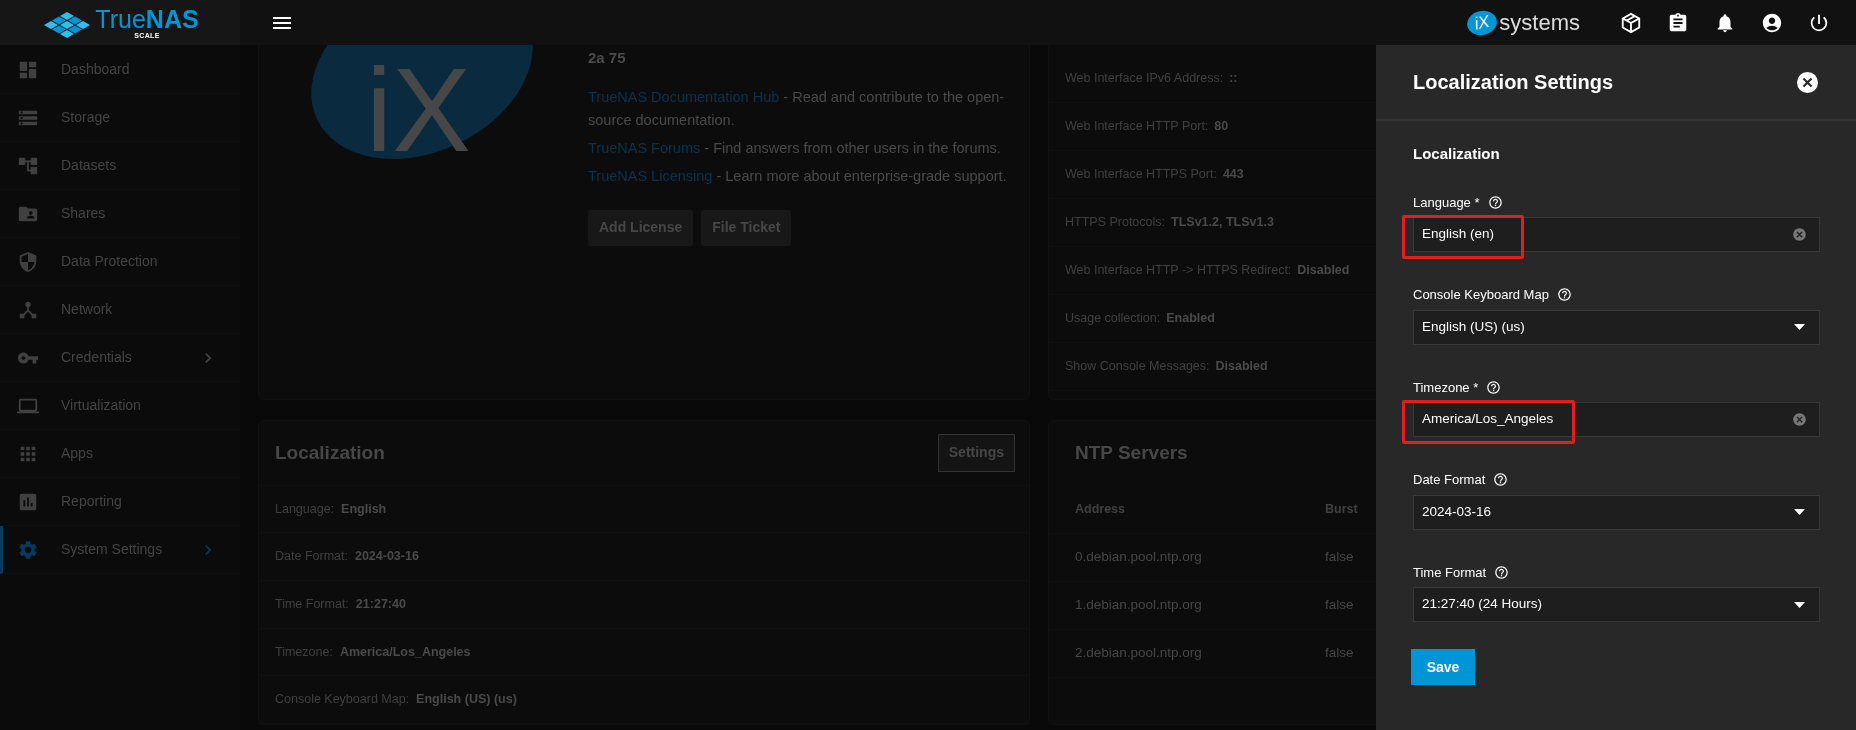  I want to click on field-label: Language *, so click(1446, 202).